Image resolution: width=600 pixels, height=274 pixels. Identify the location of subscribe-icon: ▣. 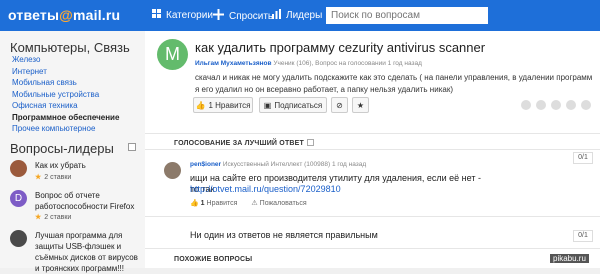
(267, 105).